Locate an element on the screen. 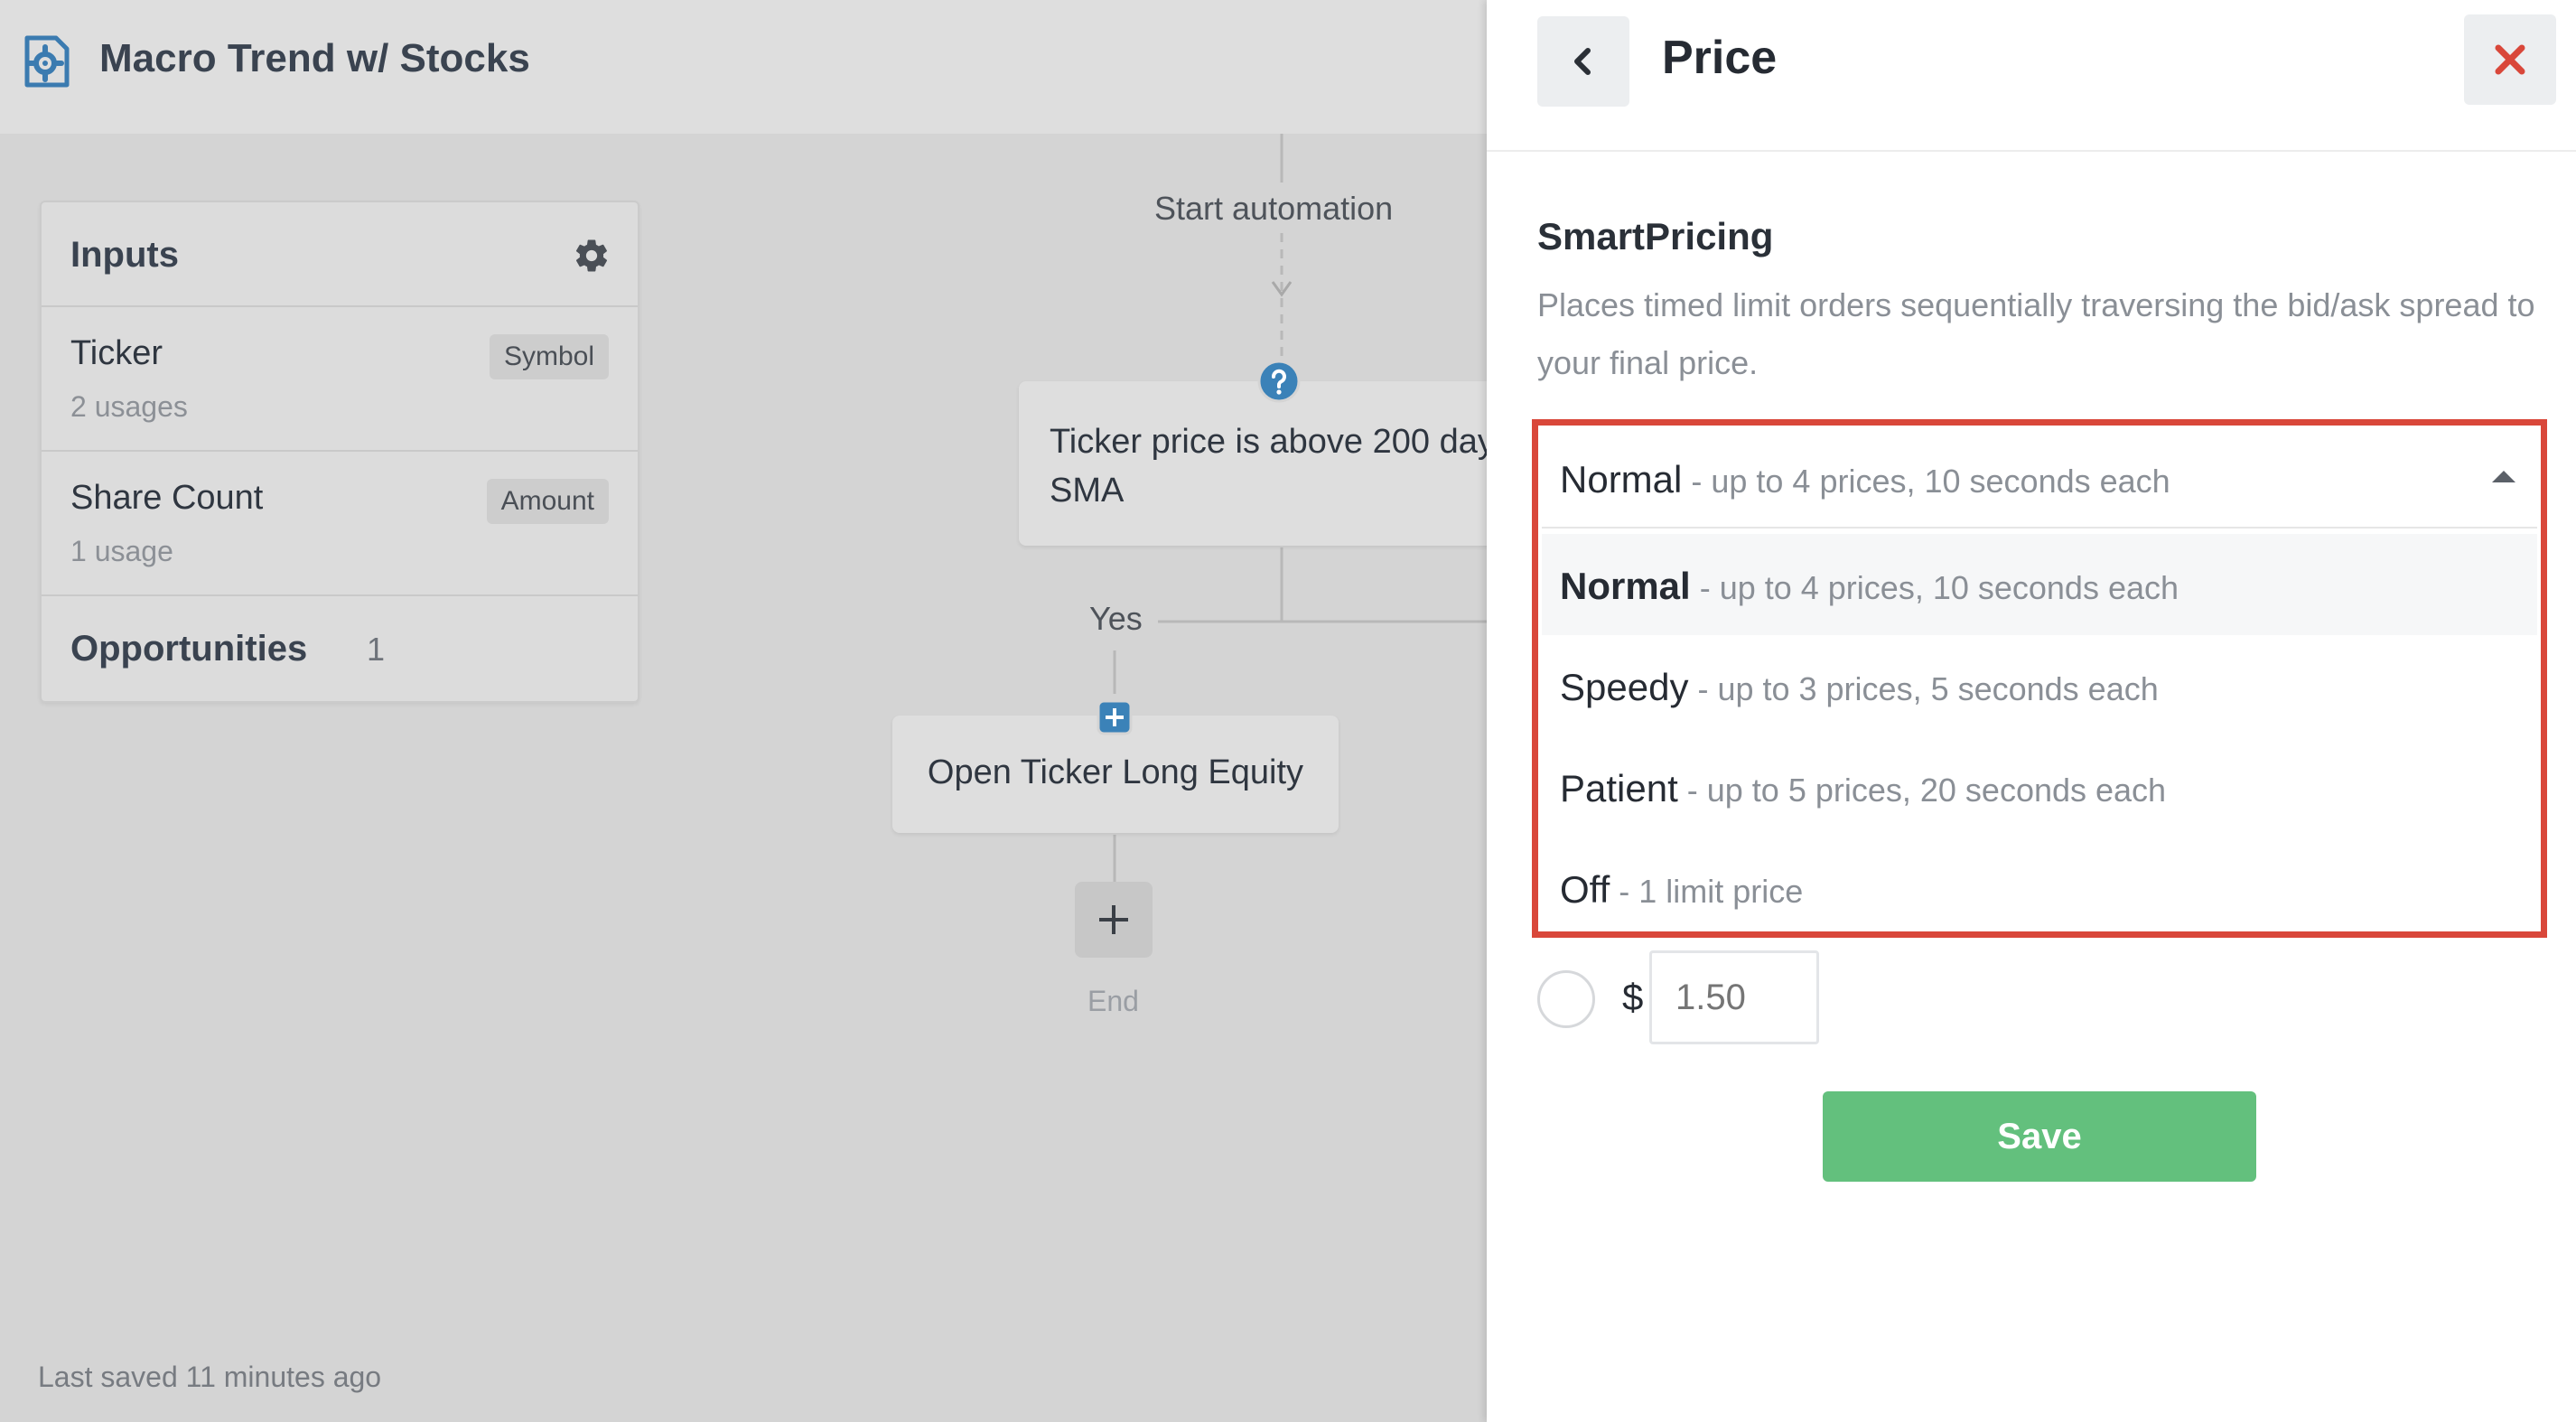 The image size is (2576, 1422). top-bar: Macro Trend w/ Stocks is located at coordinates (743, 67).